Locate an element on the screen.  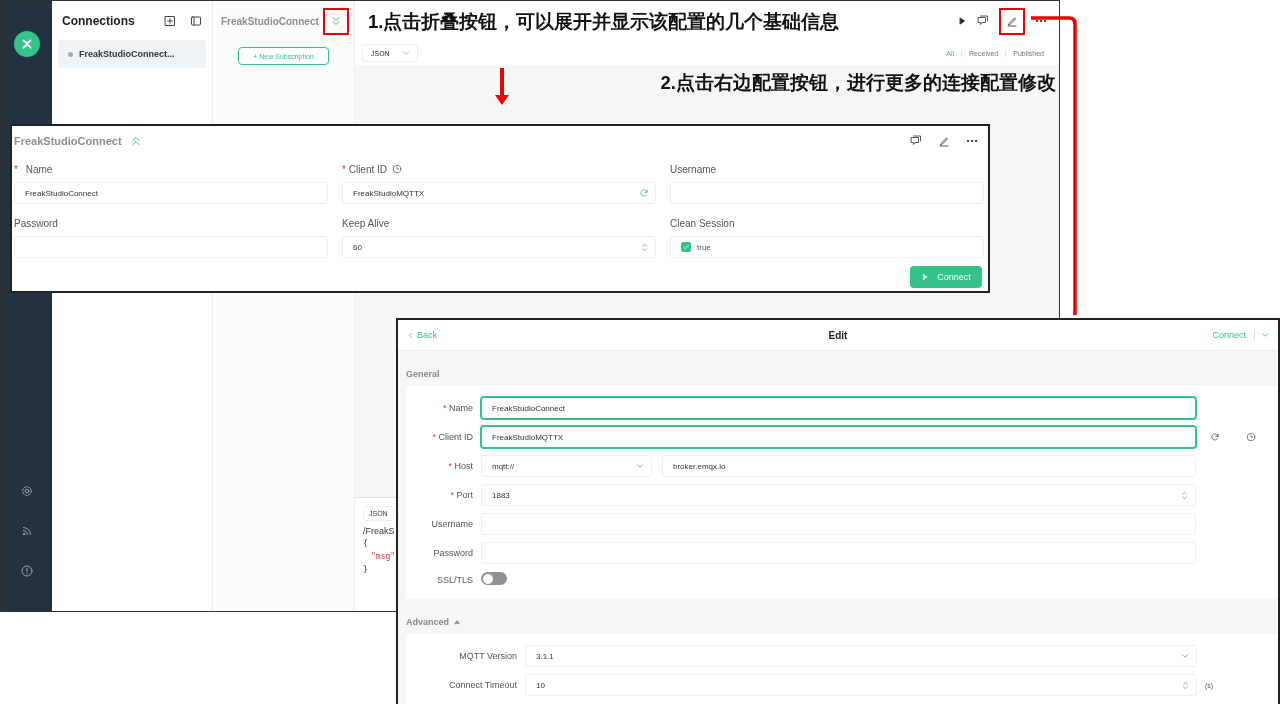
layout-icon is located at coordinates (196, 21).